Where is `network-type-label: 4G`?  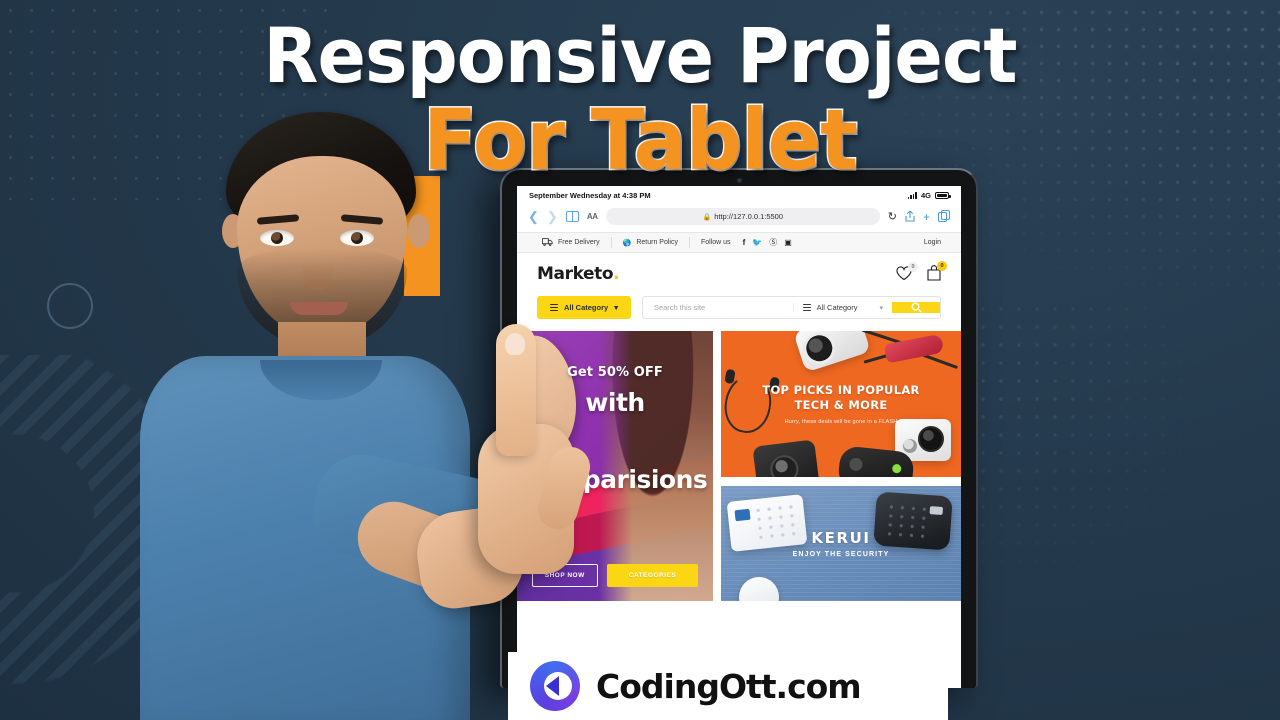
network-type-label: 4G is located at coordinates (925, 195).